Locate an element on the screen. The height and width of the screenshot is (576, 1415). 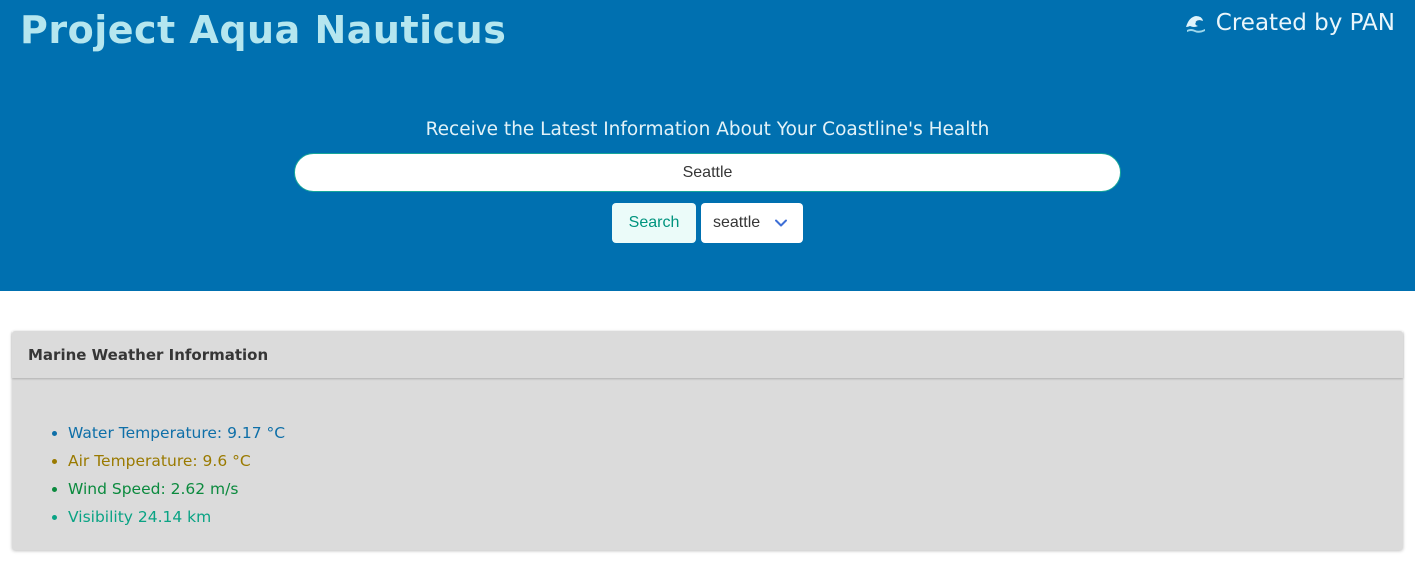
credit: Created by PAN is located at coordinates (1289, 23).